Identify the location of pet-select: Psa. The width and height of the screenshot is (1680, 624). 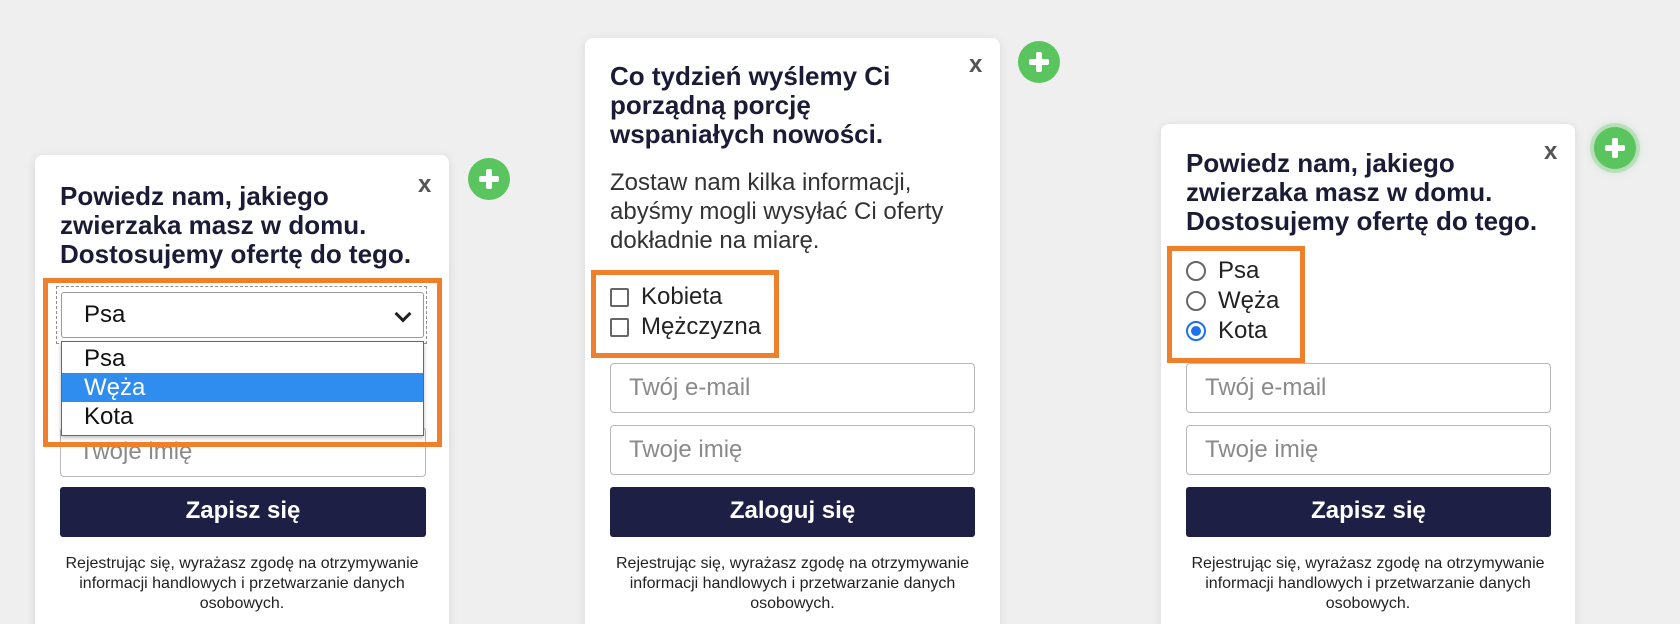
(242, 315).